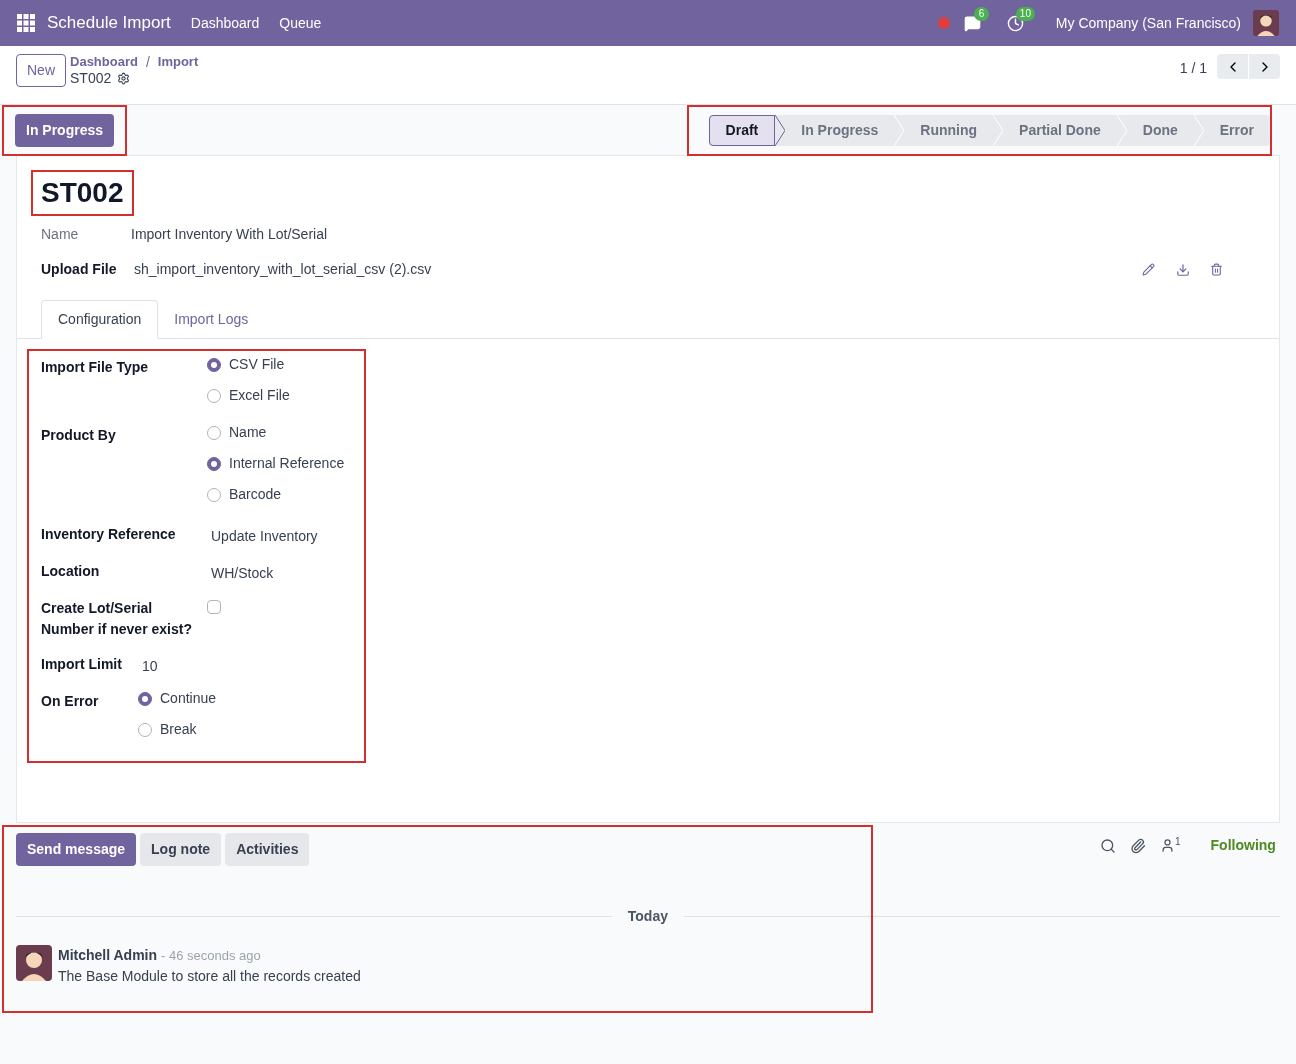 This screenshot has height=1064, width=1296. I want to click on new-button: New, so click(41, 70).